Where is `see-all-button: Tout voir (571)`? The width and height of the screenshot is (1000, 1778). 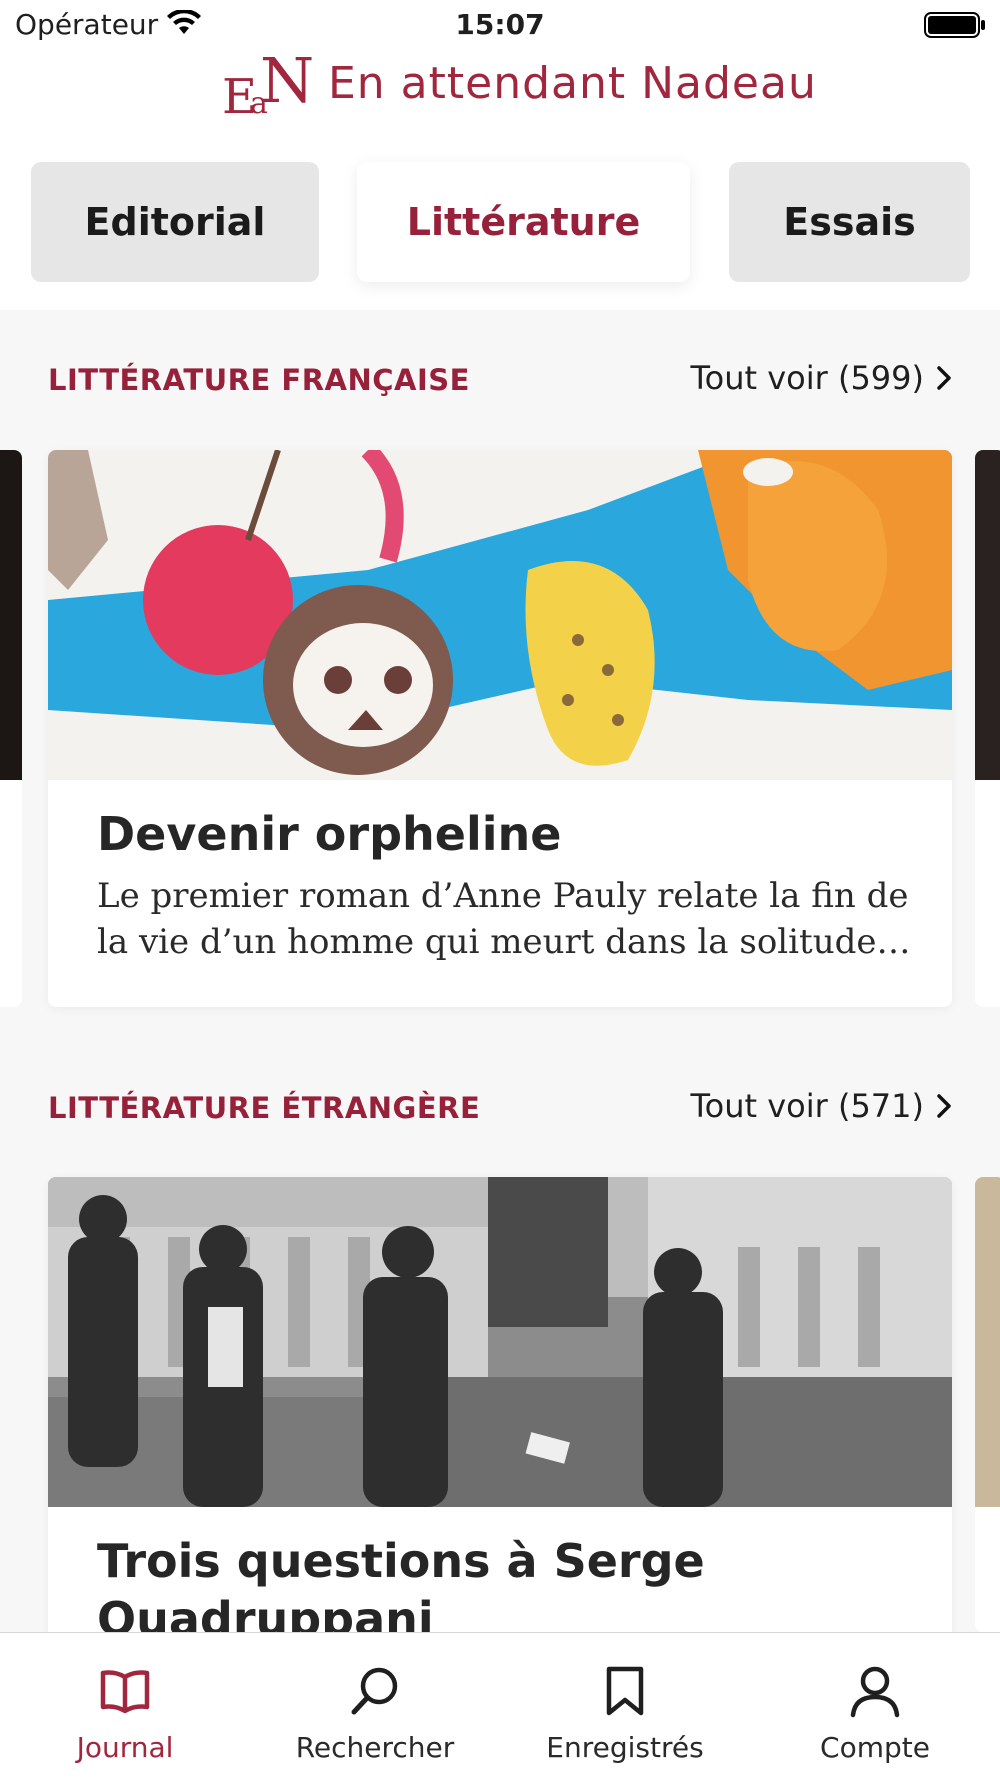
see-all-button: Tout voir (571) is located at coordinates (821, 1106).